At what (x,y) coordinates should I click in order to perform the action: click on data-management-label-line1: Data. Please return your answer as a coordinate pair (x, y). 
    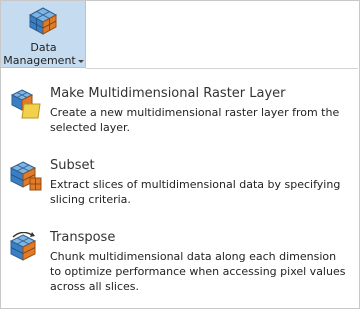
    Looking at the image, I should click on (43, 47).